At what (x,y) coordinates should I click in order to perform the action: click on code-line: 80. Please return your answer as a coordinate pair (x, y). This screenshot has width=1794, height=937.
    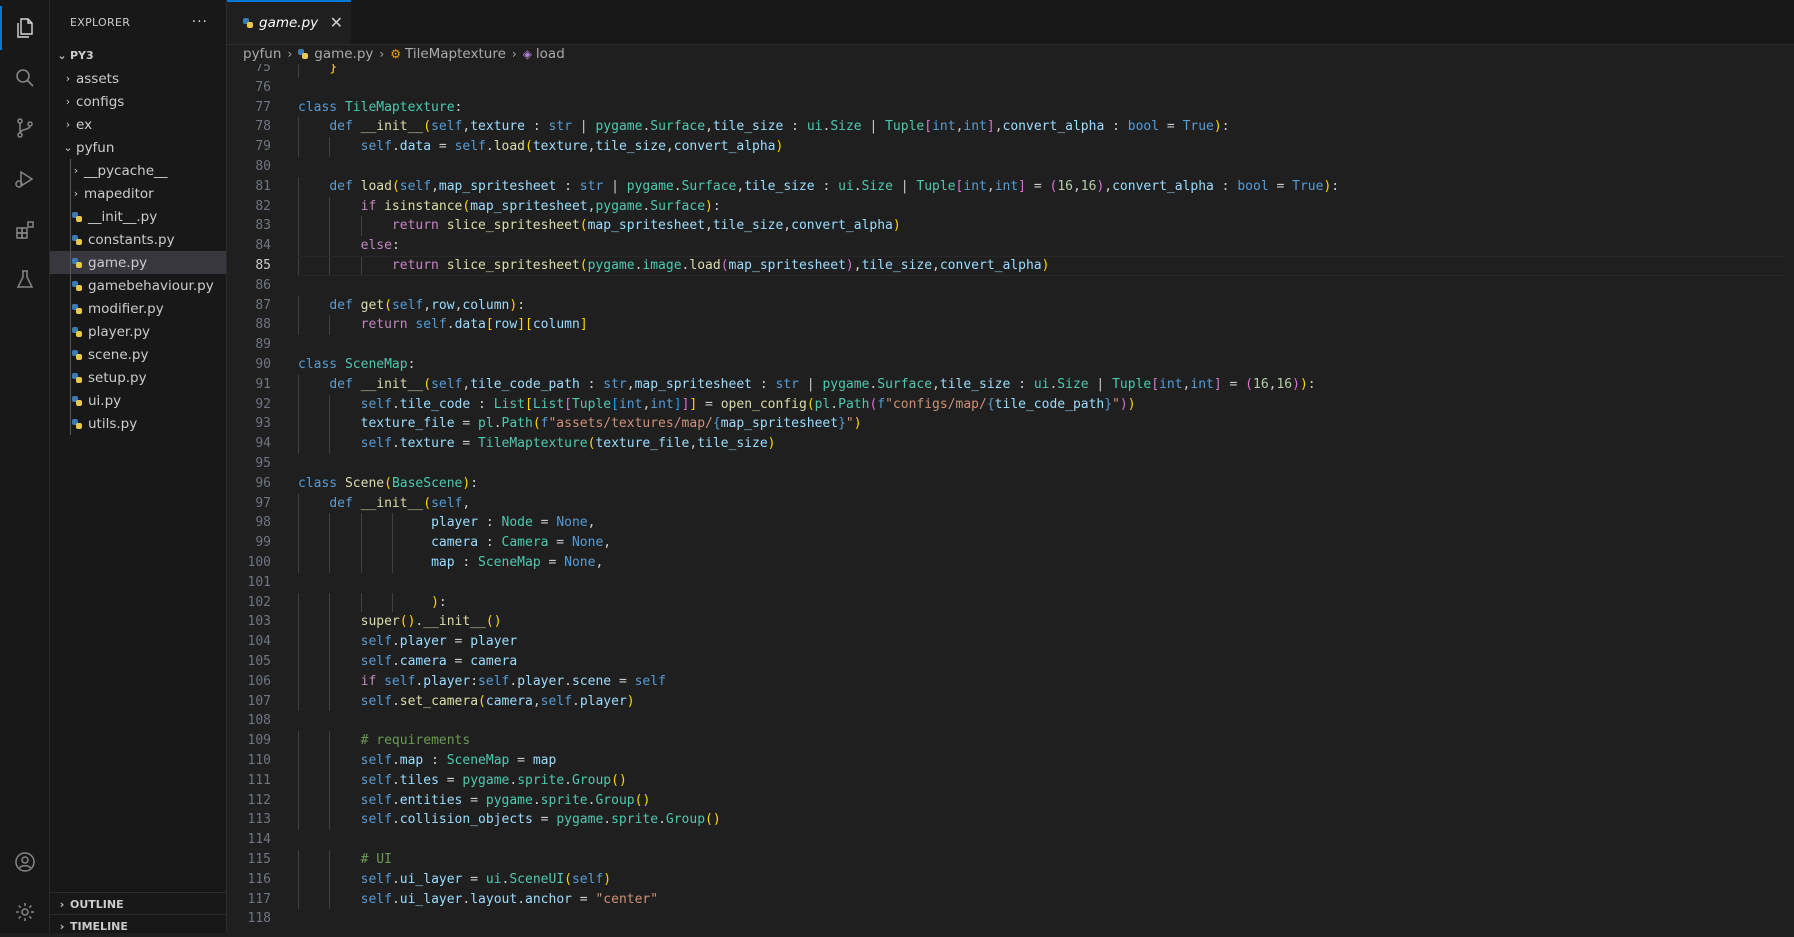
    Looking at the image, I should click on (1010, 167).